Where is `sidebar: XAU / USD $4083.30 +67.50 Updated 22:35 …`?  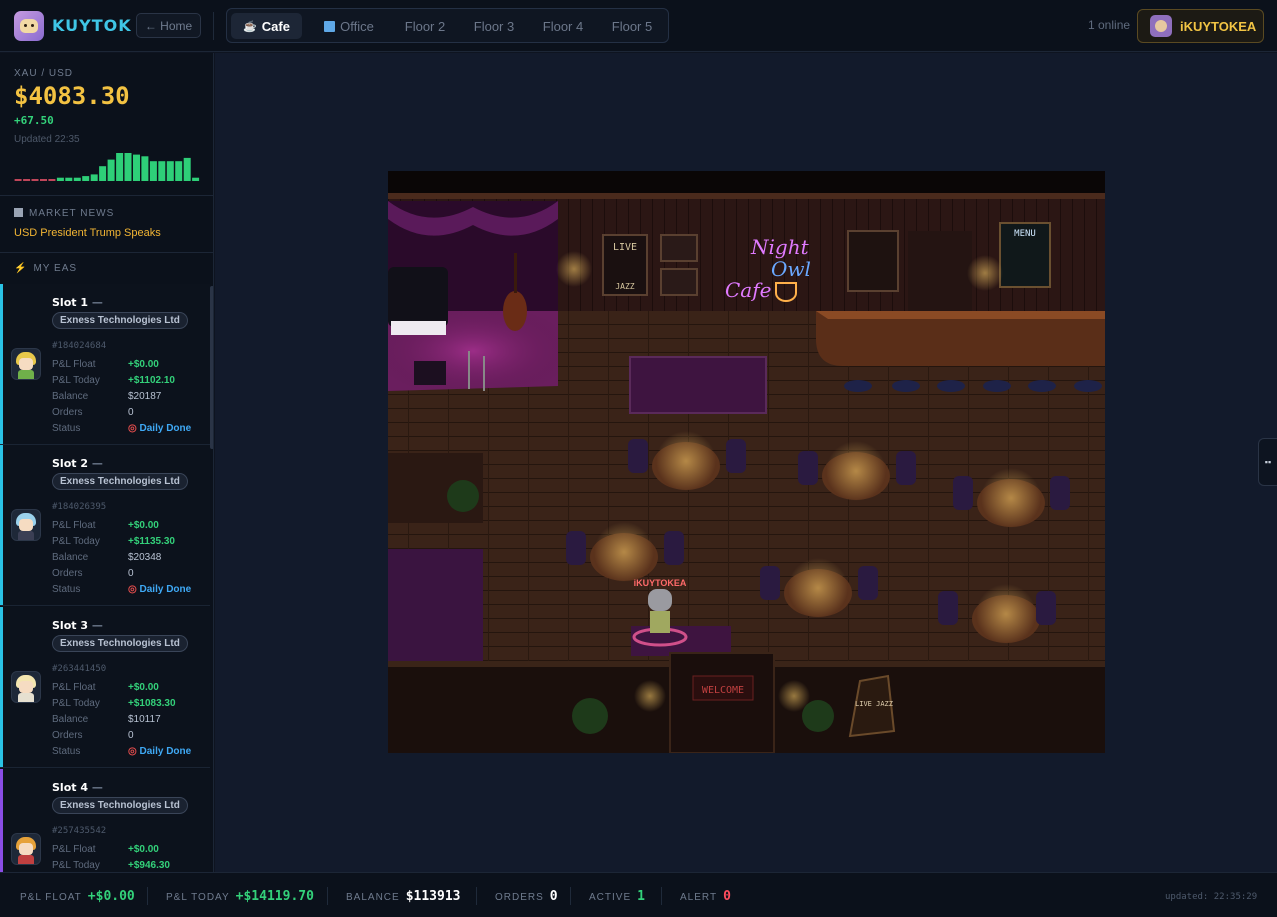 sidebar: XAU / USD $4083.30 +67.50 Updated 22:35 … is located at coordinates (107, 462).